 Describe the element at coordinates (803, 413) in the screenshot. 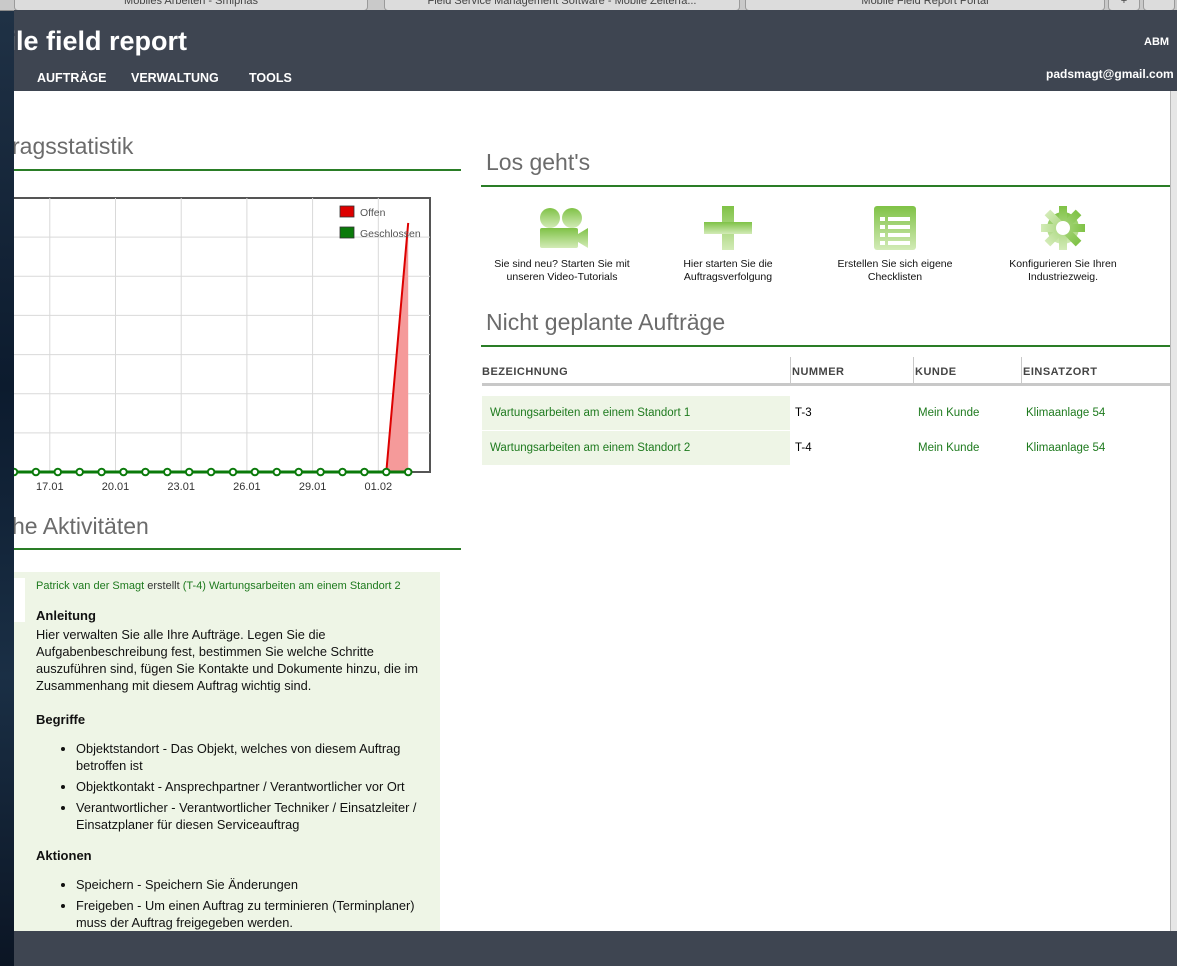

I see `order-number: T-3` at that location.